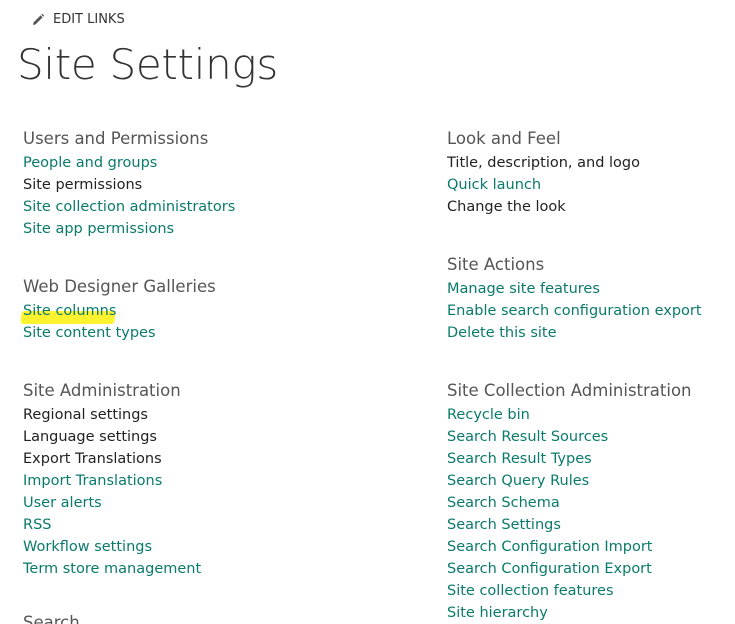 Image resolution: width=735 pixels, height=624 pixels. I want to click on section-heading: Site Collection Administration, so click(569, 390).